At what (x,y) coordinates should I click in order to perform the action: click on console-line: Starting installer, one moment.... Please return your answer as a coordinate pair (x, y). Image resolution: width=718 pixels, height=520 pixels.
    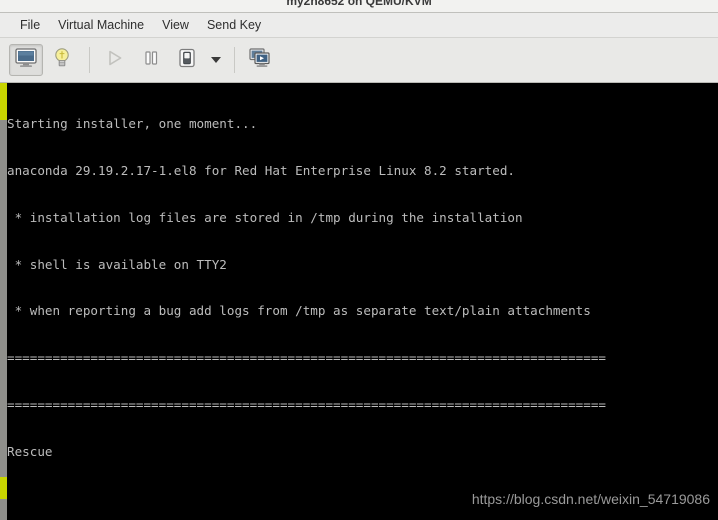
    Looking at the image, I should click on (132, 124).